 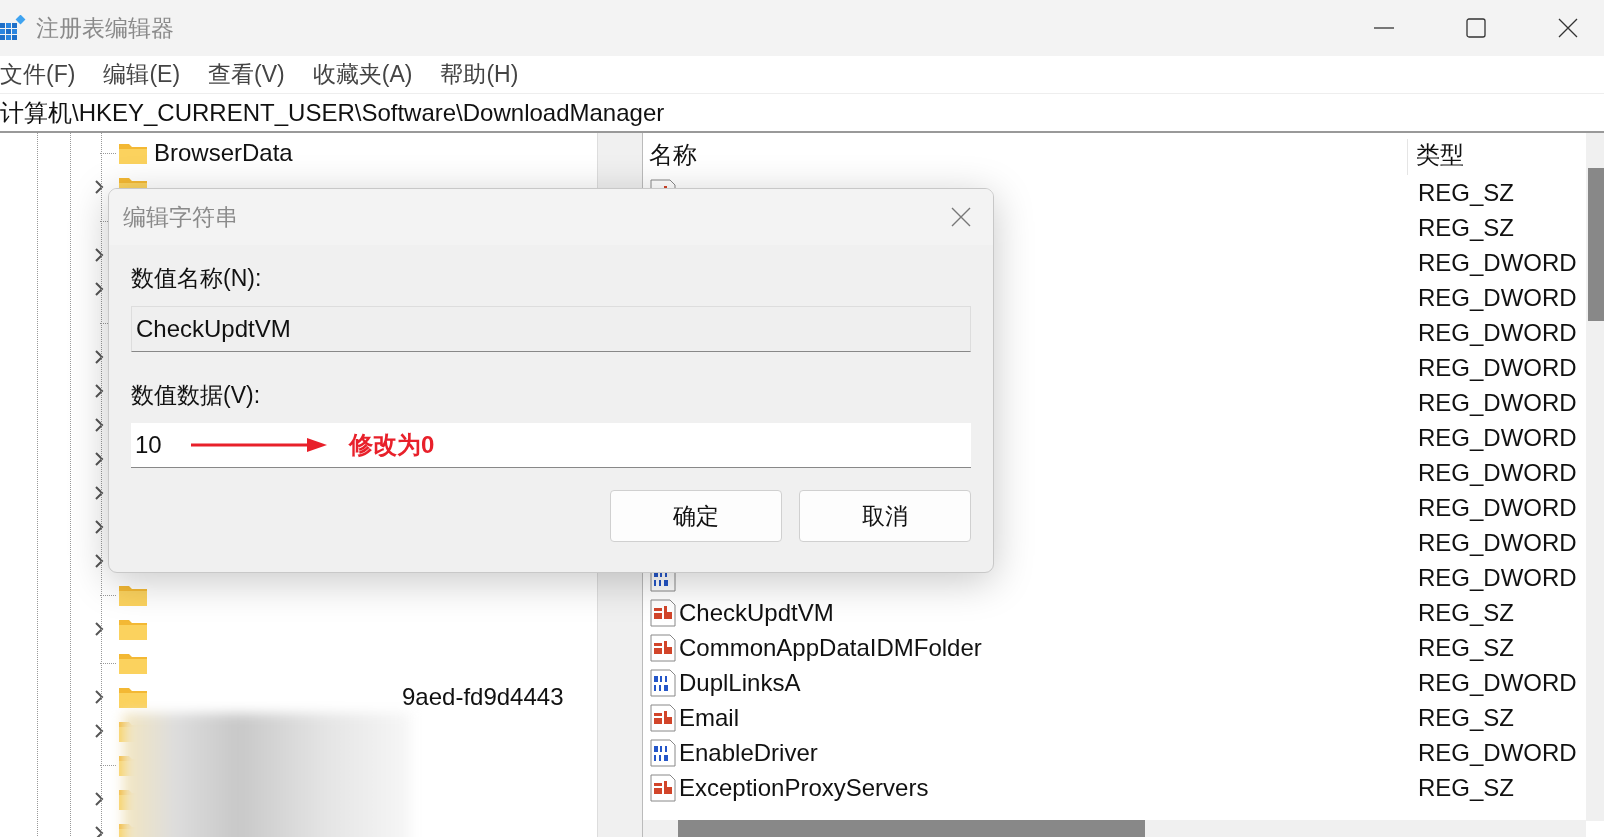 What do you see at coordinates (1114, 828) in the screenshot?
I see `horizontal-scrollbar` at bounding box center [1114, 828].